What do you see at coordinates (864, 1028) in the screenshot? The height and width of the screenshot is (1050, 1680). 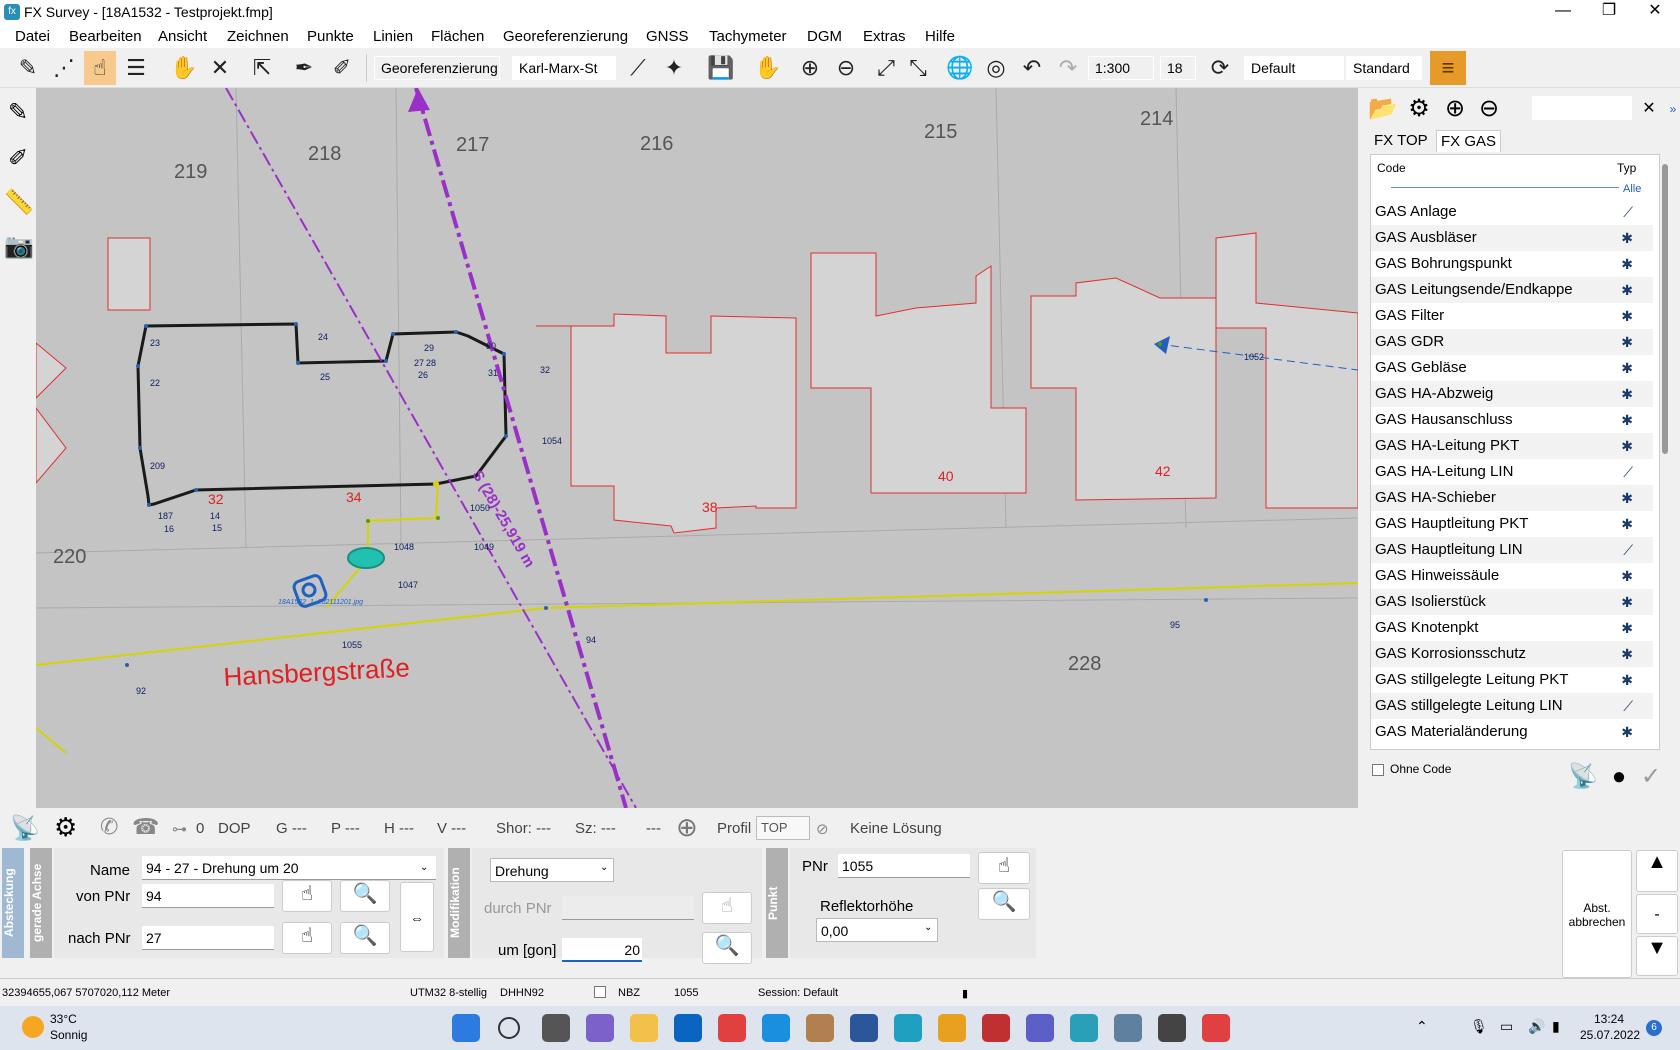 I see `word-icon` at bounding box center [864, 1028].